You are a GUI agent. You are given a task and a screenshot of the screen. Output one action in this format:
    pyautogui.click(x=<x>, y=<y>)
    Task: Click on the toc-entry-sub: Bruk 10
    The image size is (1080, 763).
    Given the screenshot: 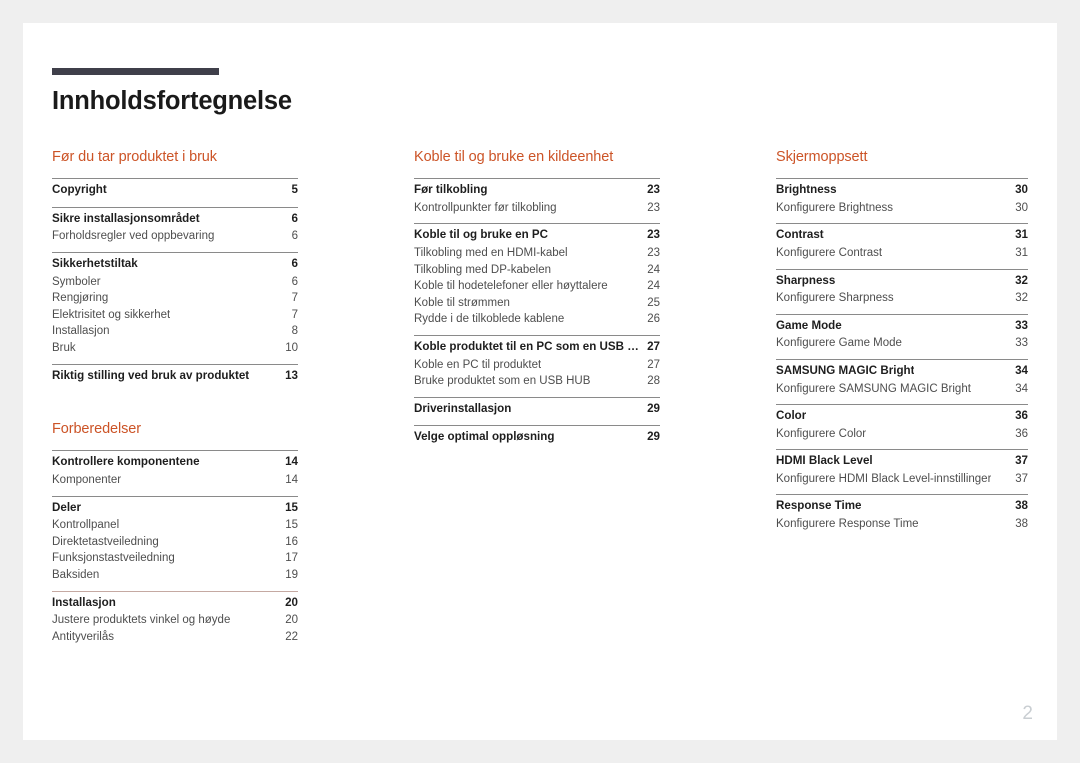 What is the action you would take?
    pyautogui.click(x=175, y=348)
    